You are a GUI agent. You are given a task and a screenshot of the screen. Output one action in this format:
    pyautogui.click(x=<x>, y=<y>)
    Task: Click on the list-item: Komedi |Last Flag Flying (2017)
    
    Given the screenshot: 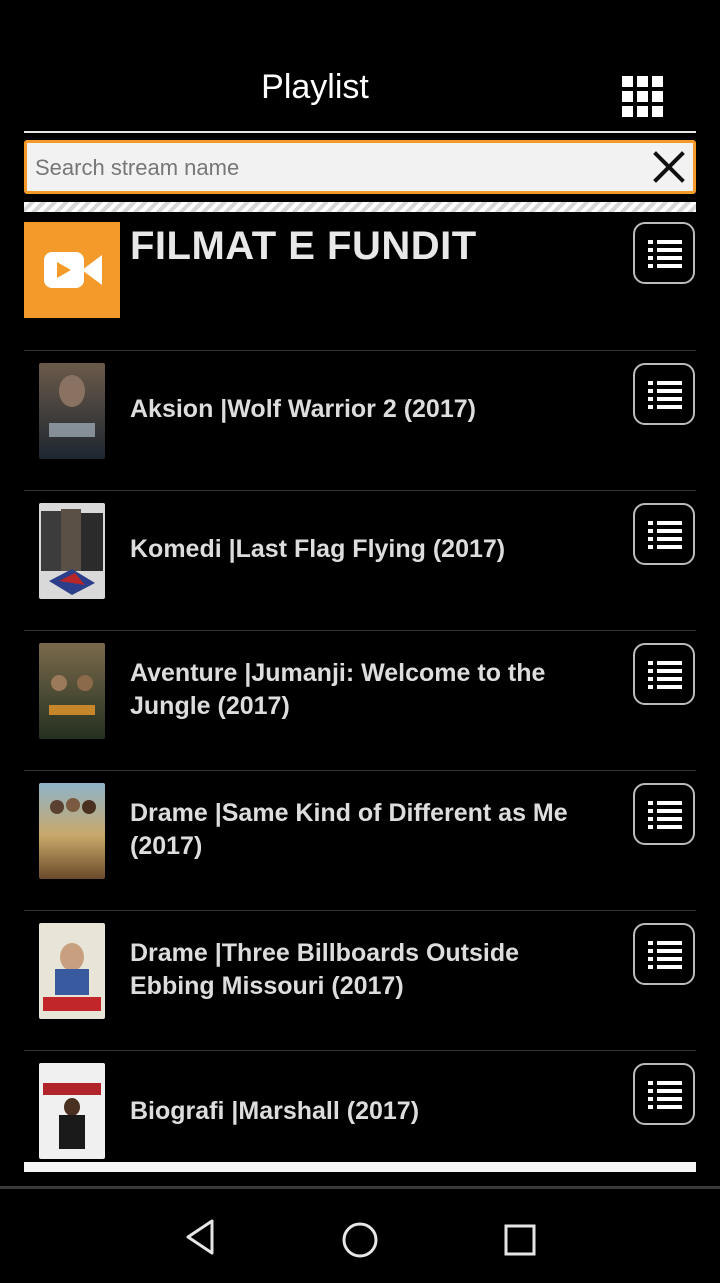 What is the action you would take?
    pyautogui.click(x=360, y=561)
    